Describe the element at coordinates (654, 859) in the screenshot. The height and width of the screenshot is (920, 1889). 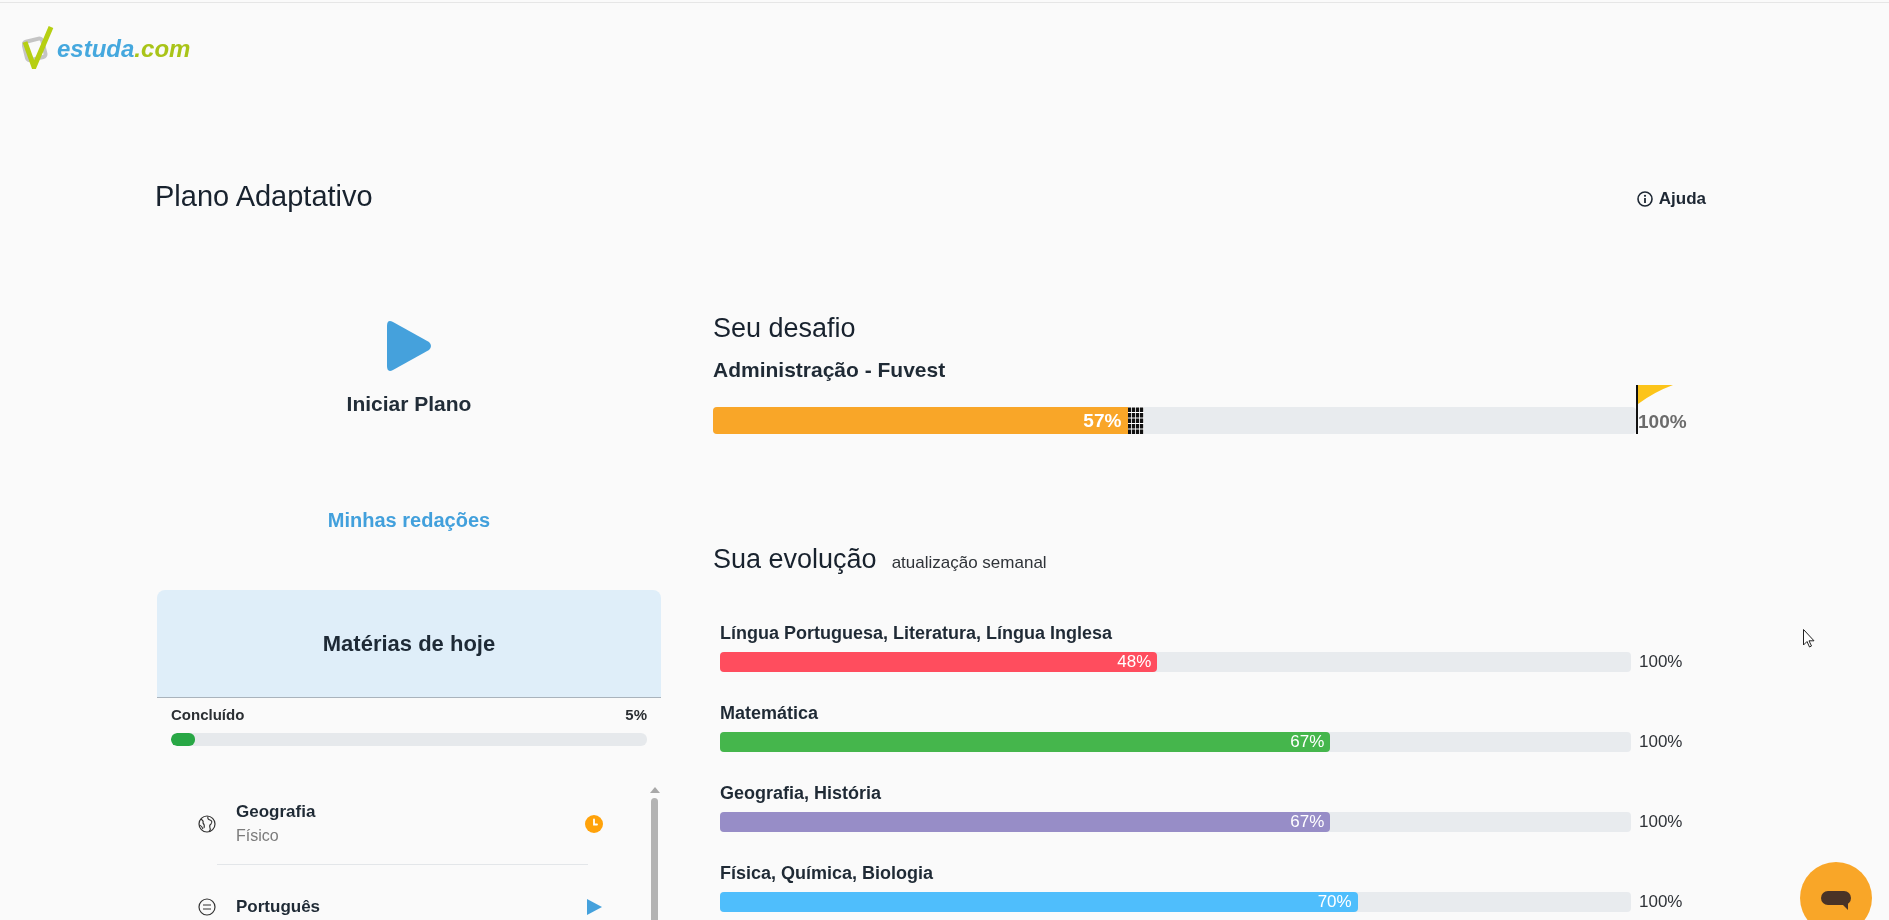
I see `scrollbar-thumb` at that location.